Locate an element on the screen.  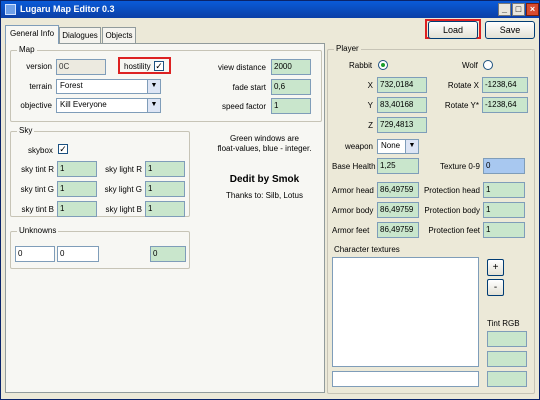
armor-head-field: 86,49759 is located at coordinates (398, 190).